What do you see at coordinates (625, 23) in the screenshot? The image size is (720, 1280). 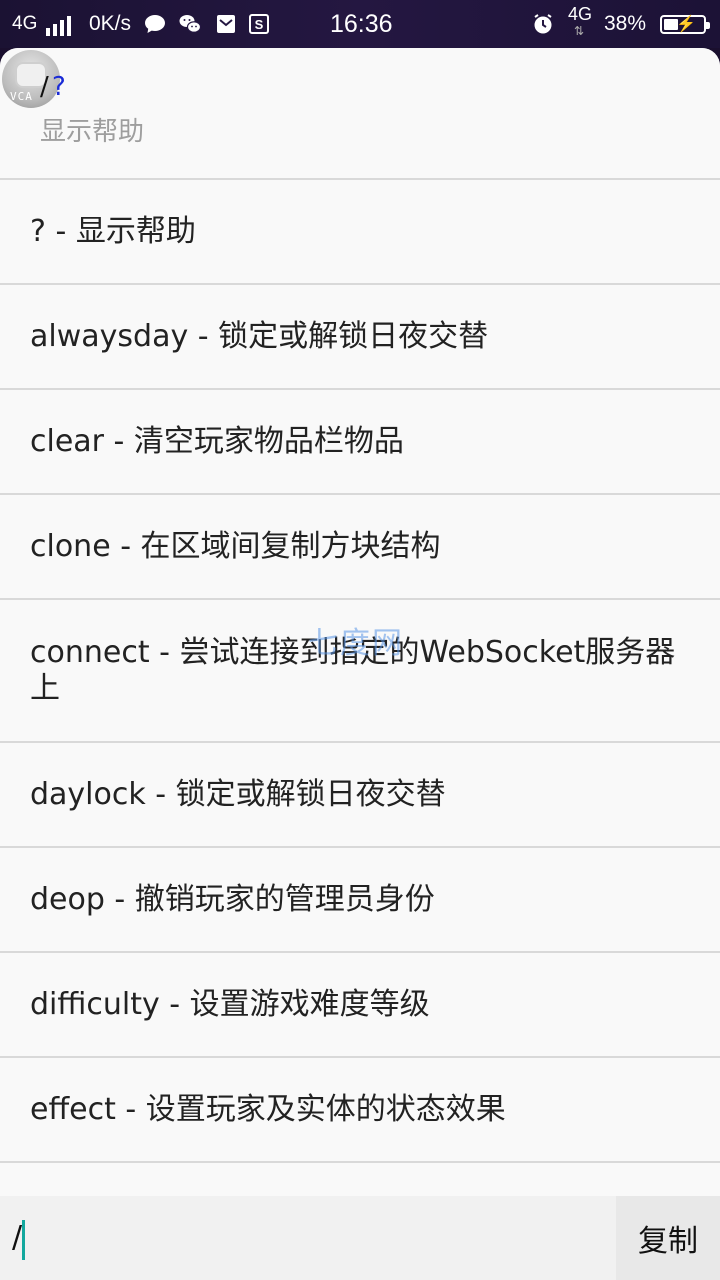 I see `battery-percent: 38%` at bounding box center [625, 23].